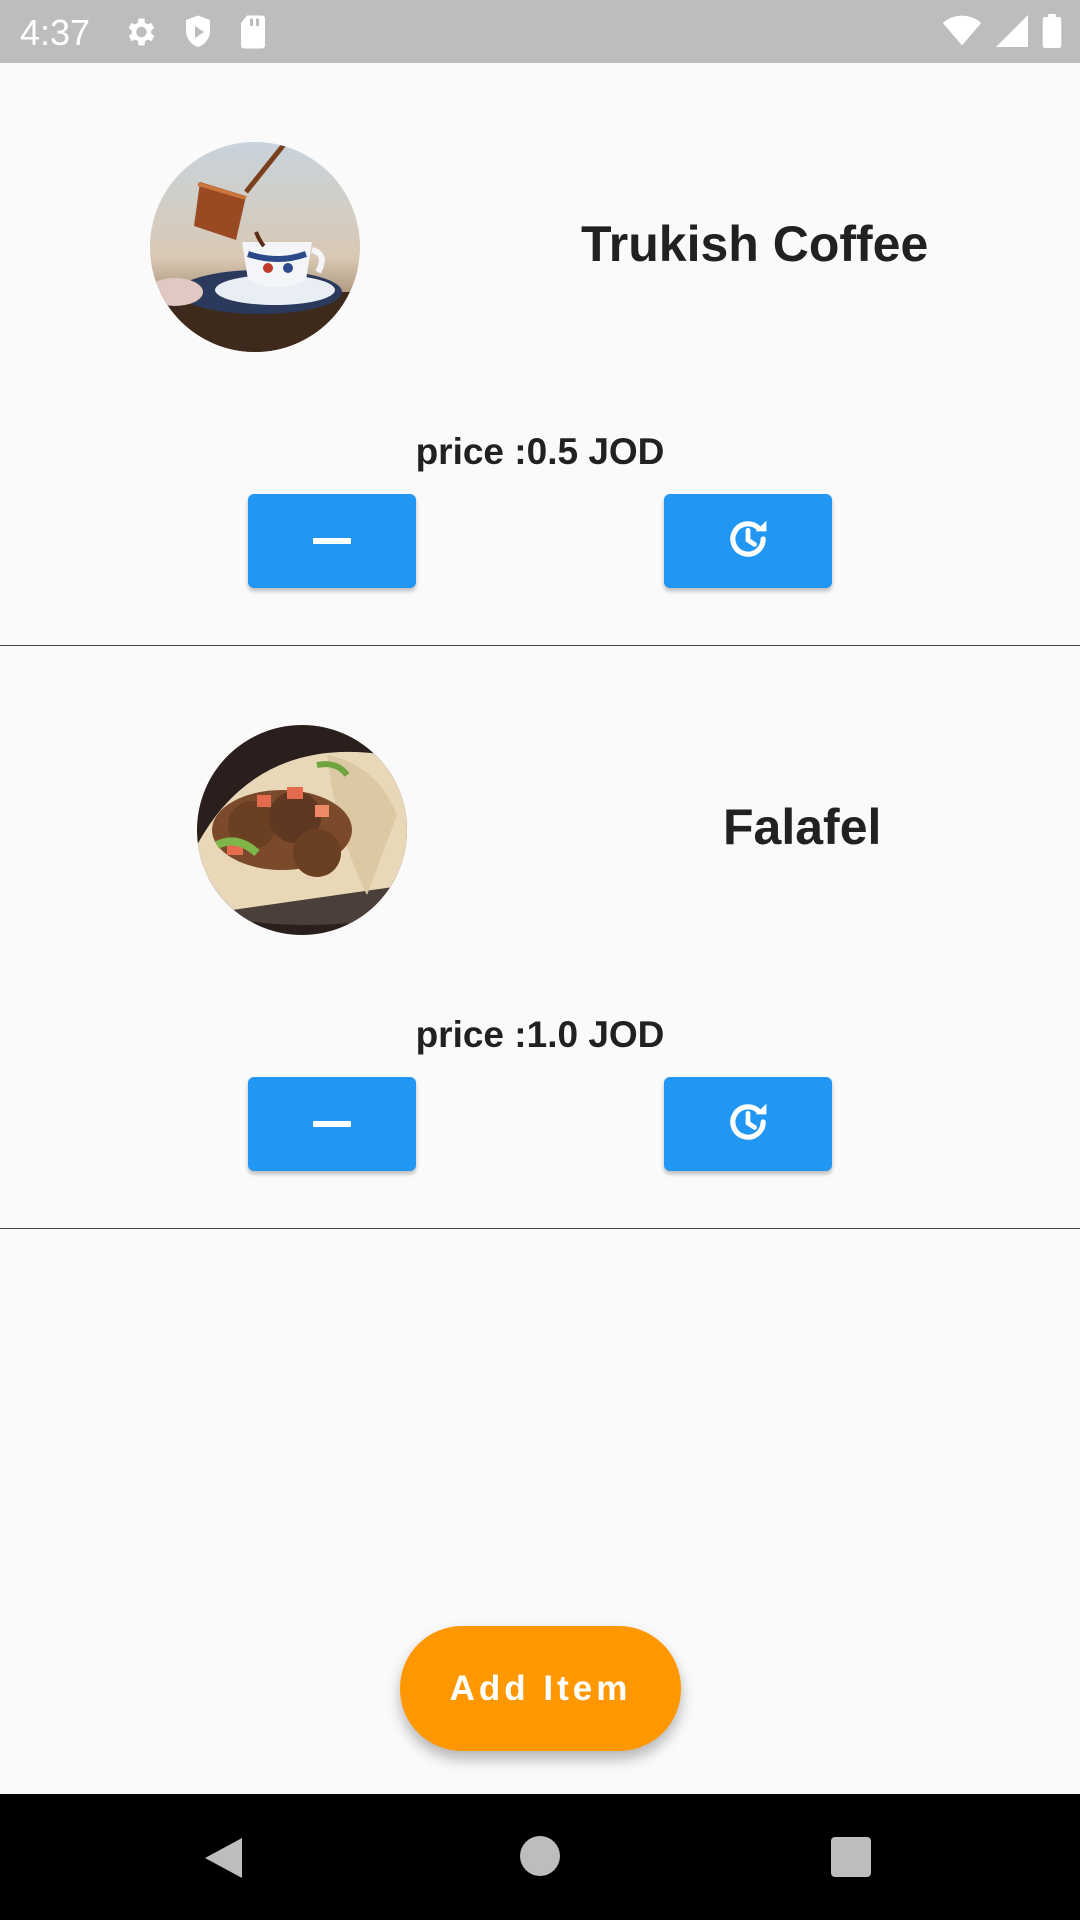 The width and height of the screenshot is (1080, 1920). Describe the element at coordinates (962, 33) in the screenshot. I see `wifi-icon` at that location.